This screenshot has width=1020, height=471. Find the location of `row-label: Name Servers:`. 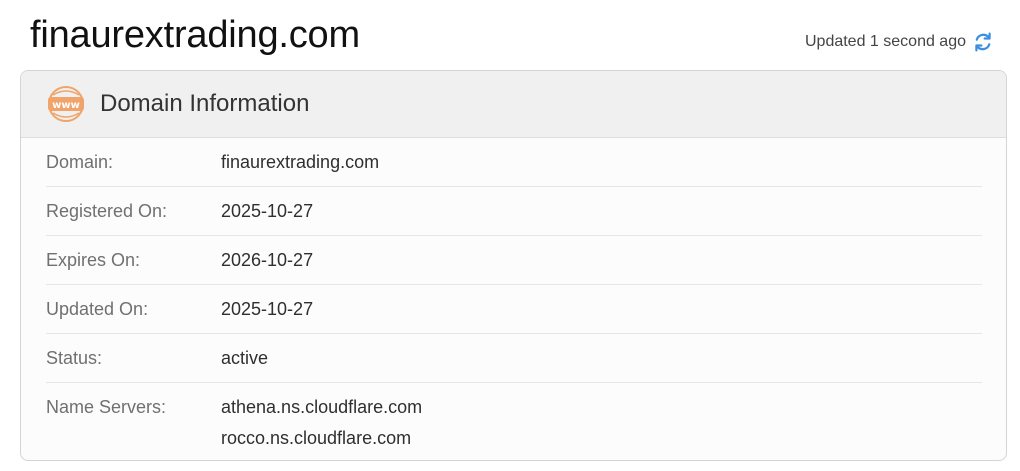

row-label: Name Servers: is located at coordinates (106, 407).